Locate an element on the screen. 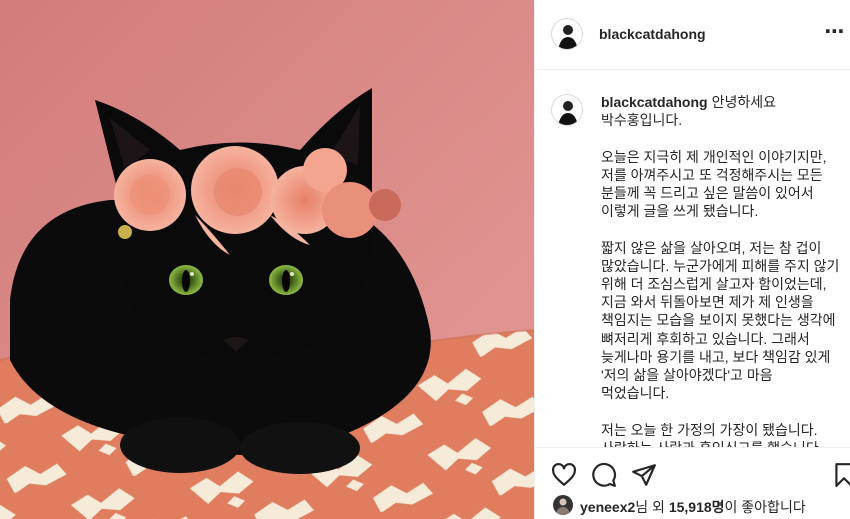 This screenshot has width=850, height=519. likes-suffix: 이 좋아합니다 is located at coordinates (765, 507).